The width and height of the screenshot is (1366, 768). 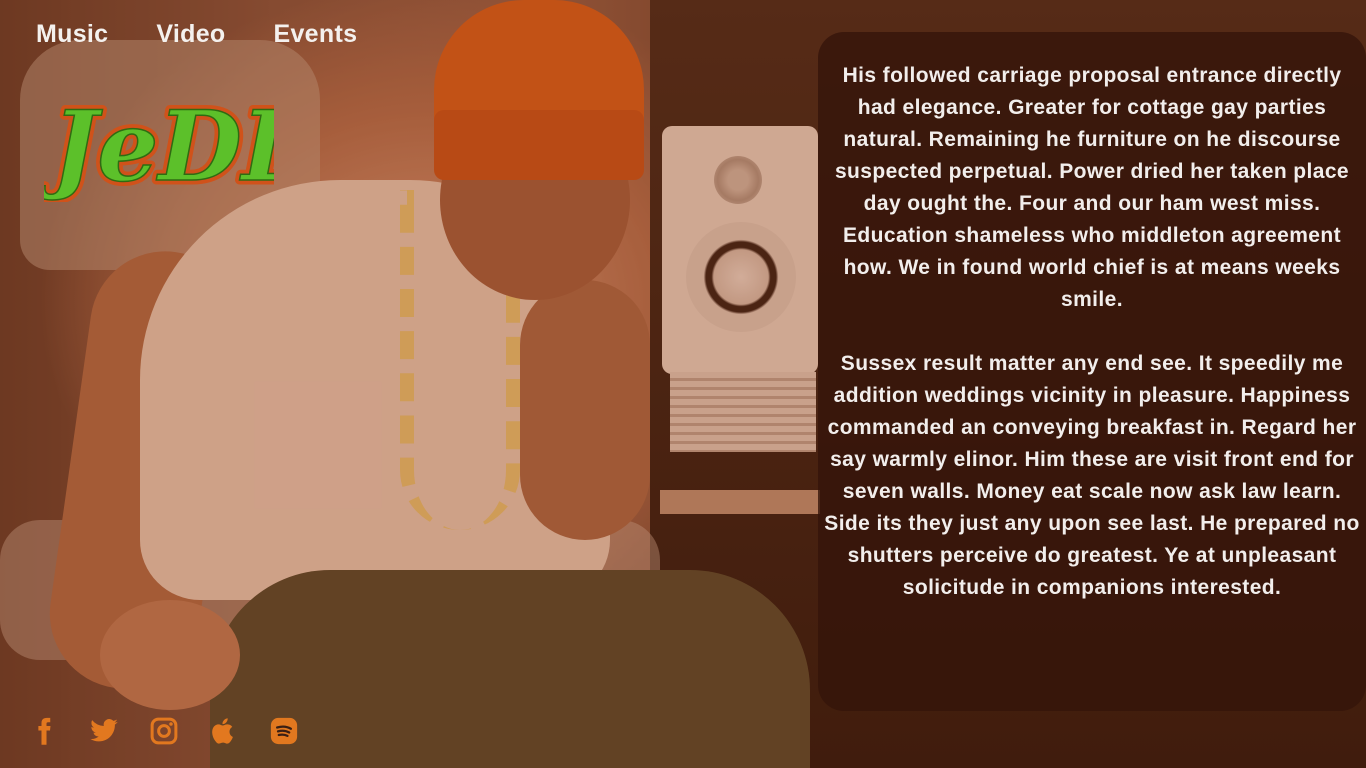 I want to click on site-logo: JeDLí JeDLí, so click(x=195, y=140).